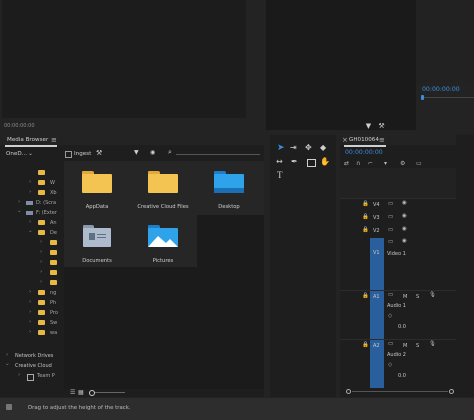 The width and height of the screenshot is (474, 420). I want to click on file-tile: Creative Cloud Files, so click(163, 188).